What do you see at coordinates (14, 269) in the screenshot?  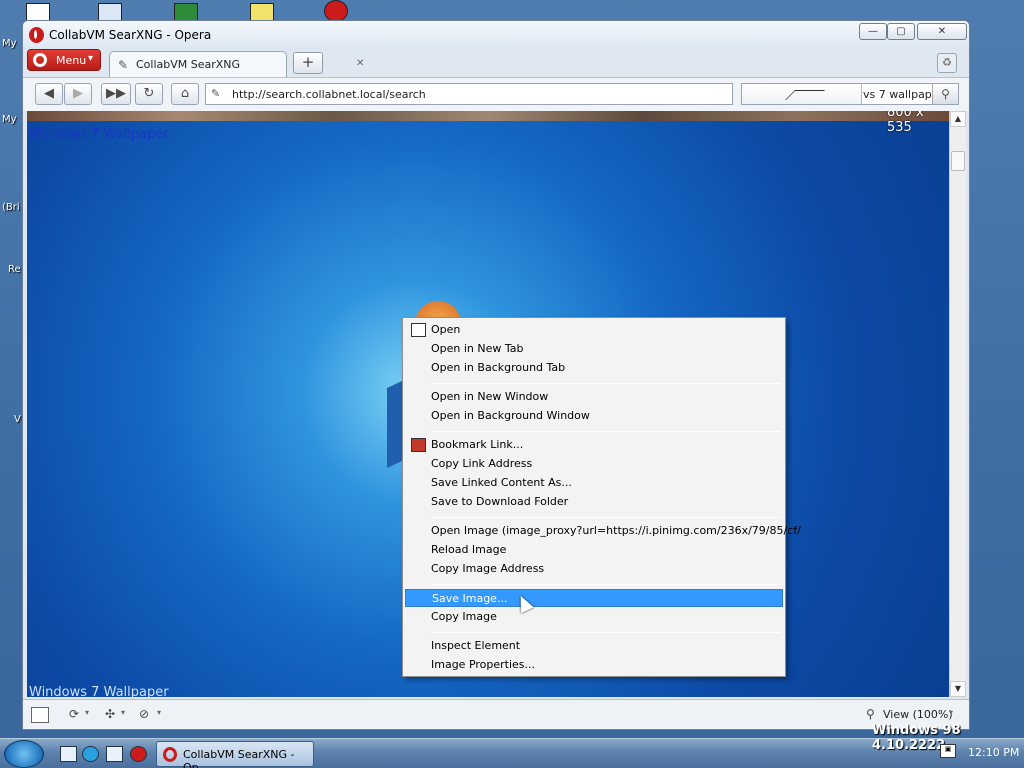 I see `desktop-label-4: Re` at bounding box center [14, 269].